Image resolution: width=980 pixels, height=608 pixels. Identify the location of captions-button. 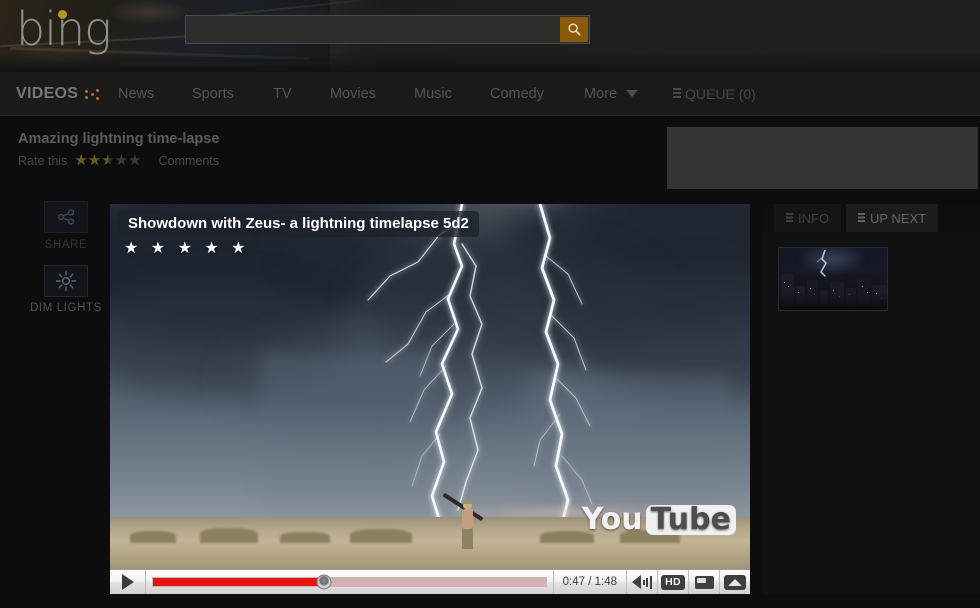
(703, 582).